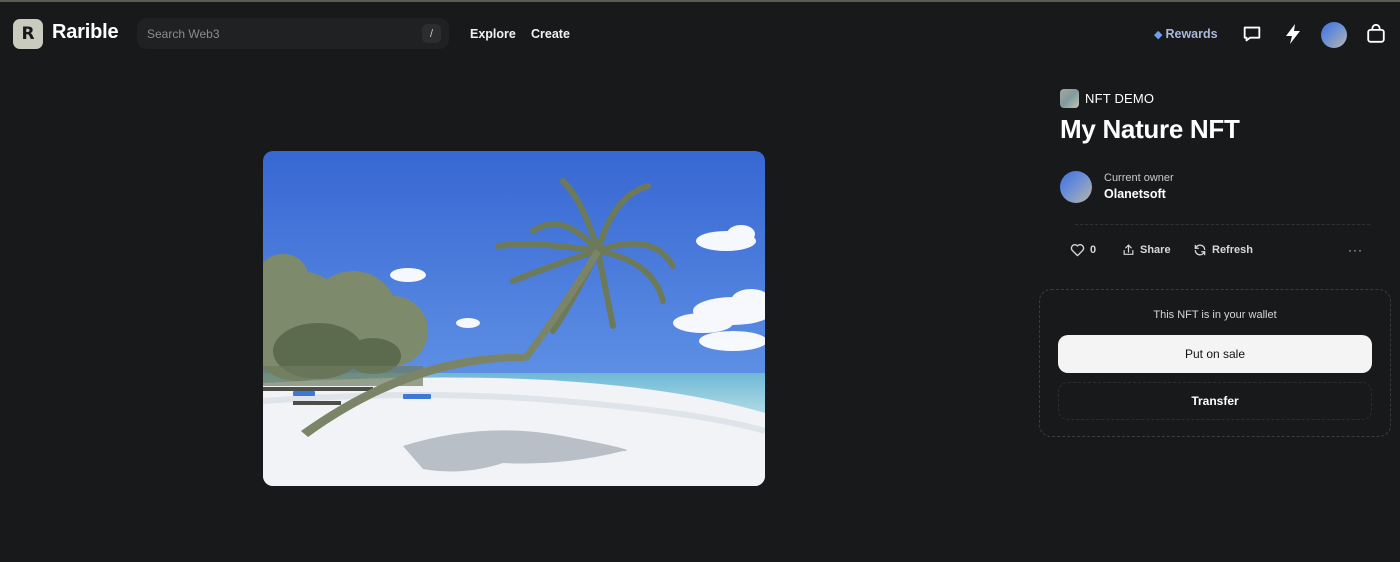  I want to click on search-bar: /, so click(293, 33).